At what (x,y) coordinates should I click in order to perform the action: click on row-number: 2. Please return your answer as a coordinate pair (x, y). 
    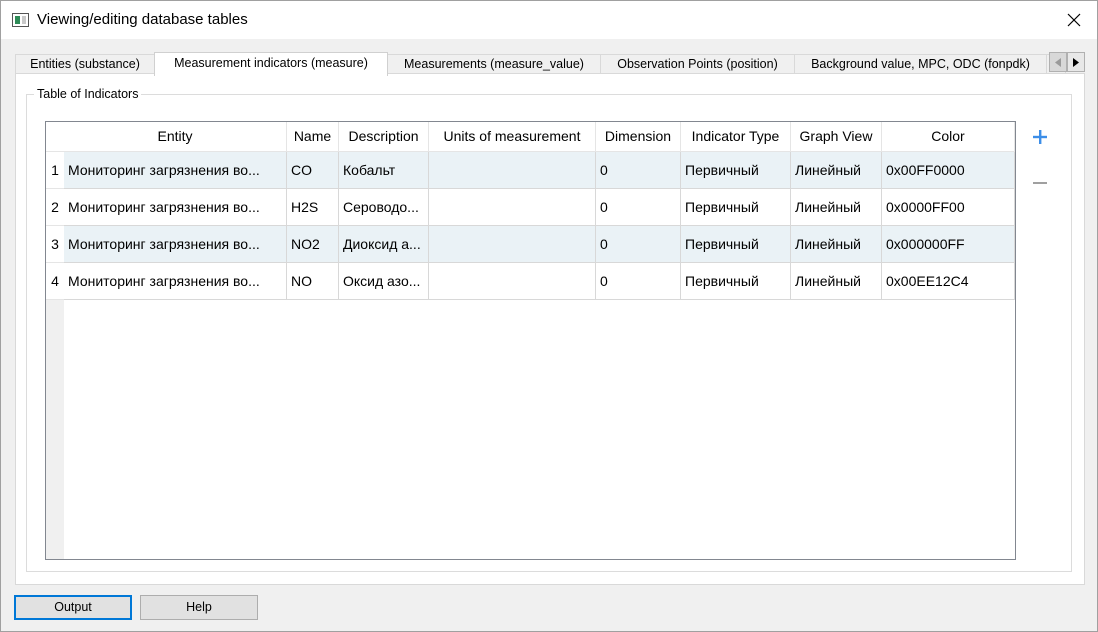
    Looking at the image, I should click on (55, 207).